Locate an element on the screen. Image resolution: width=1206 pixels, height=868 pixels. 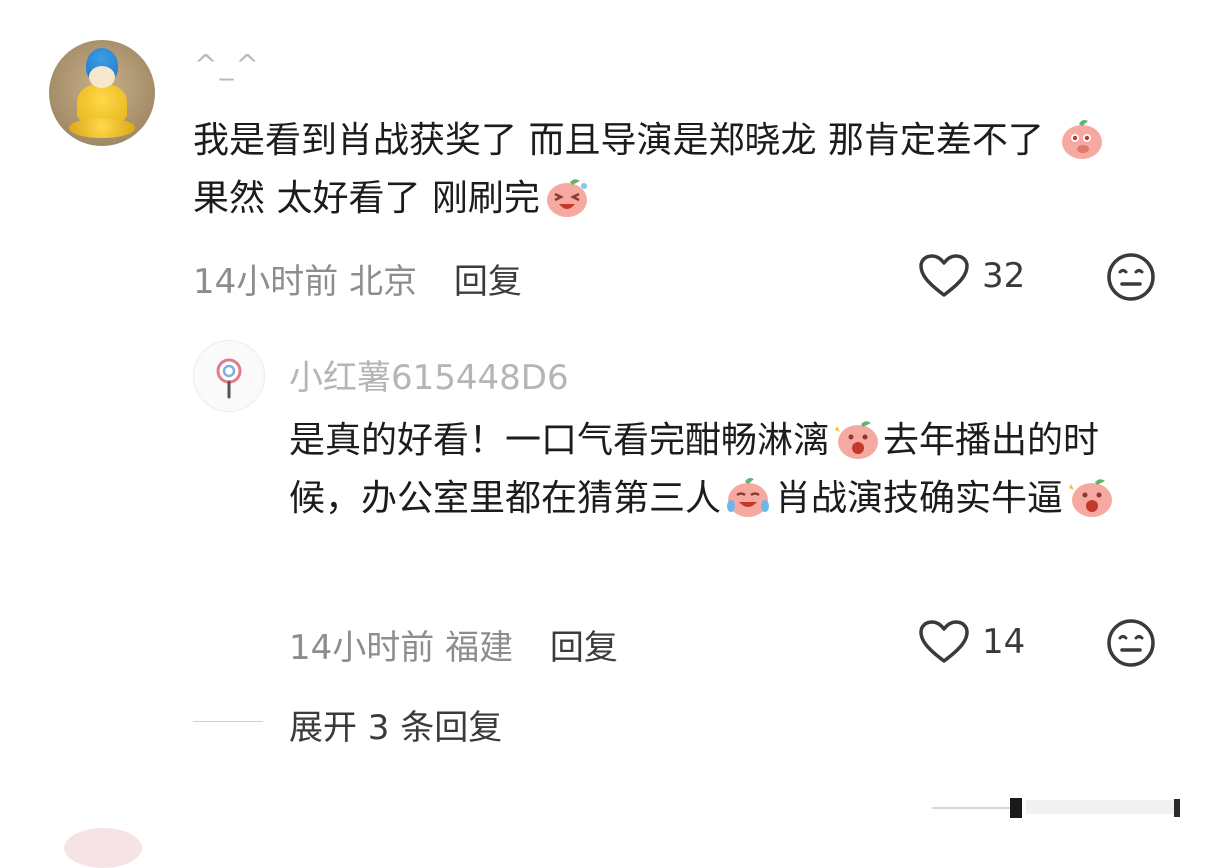
reply-reply-button: 回复 is located at coordinates (584, 648).